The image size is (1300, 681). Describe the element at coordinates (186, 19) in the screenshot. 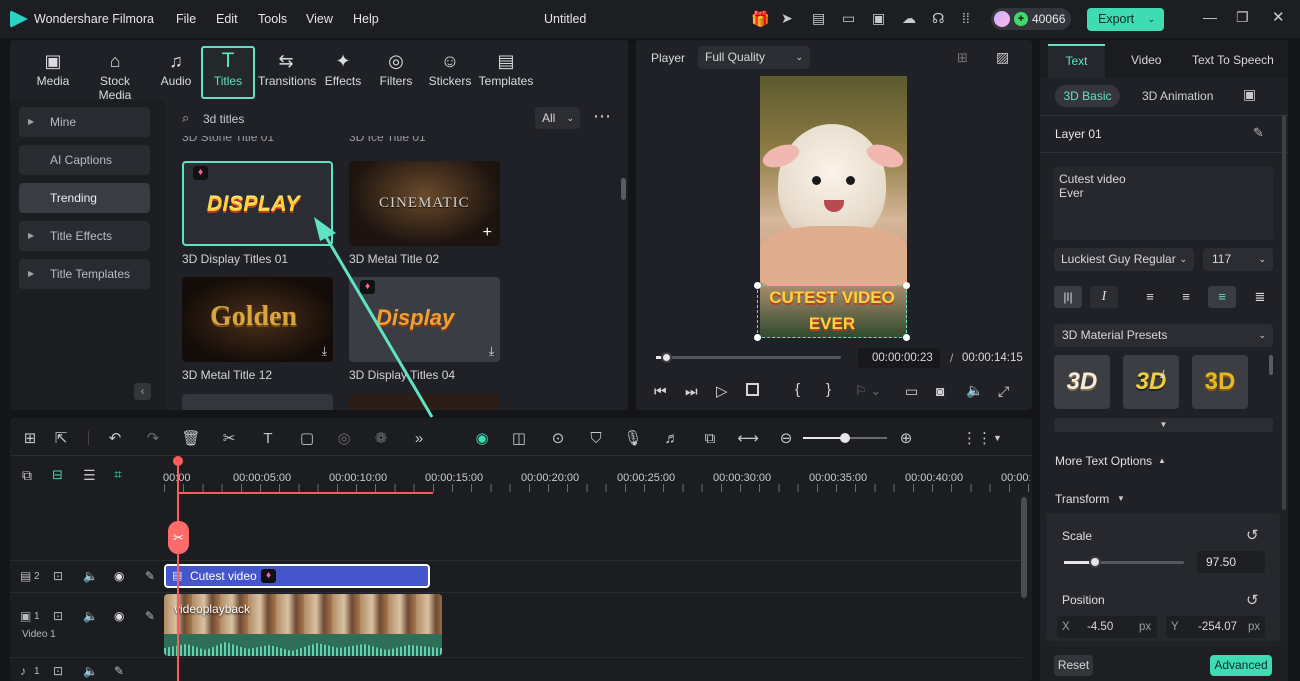

I see `menu-file: File` at that location.